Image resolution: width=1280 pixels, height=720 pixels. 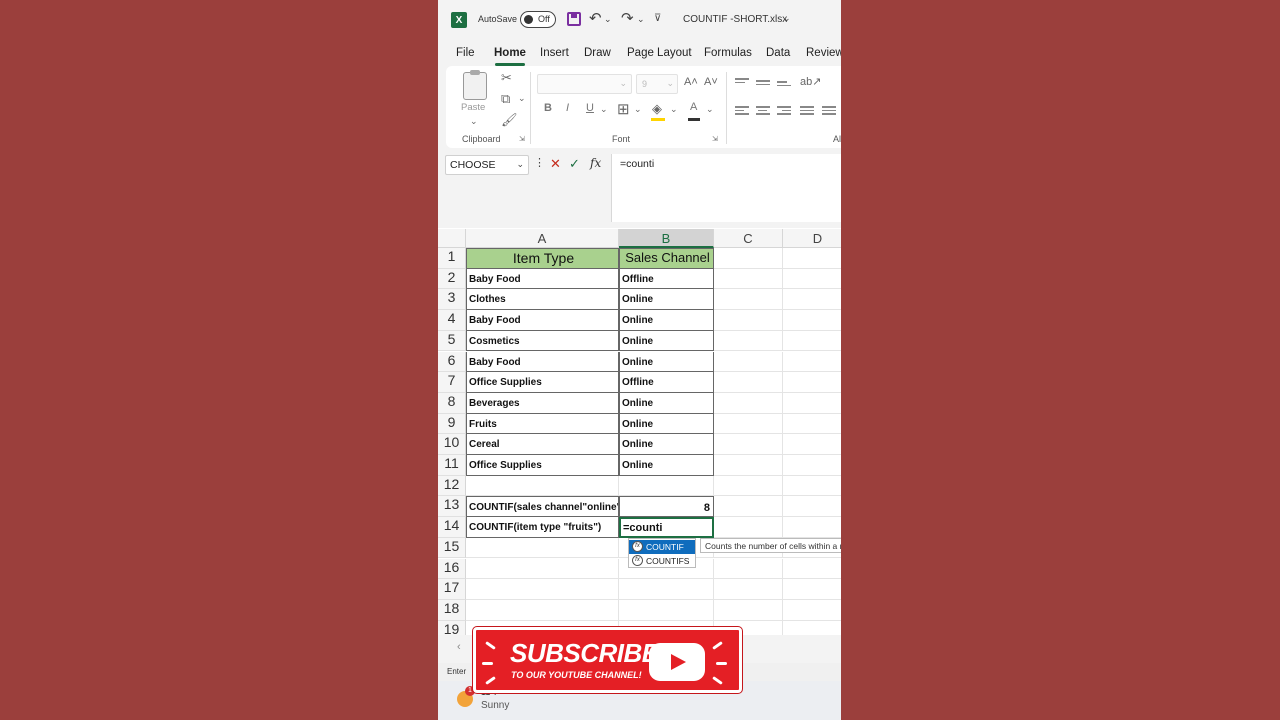 What do you see at coordinates (452, 382) in the screenshot?
I see `row-header: 7` at bounding box center [452, 382].